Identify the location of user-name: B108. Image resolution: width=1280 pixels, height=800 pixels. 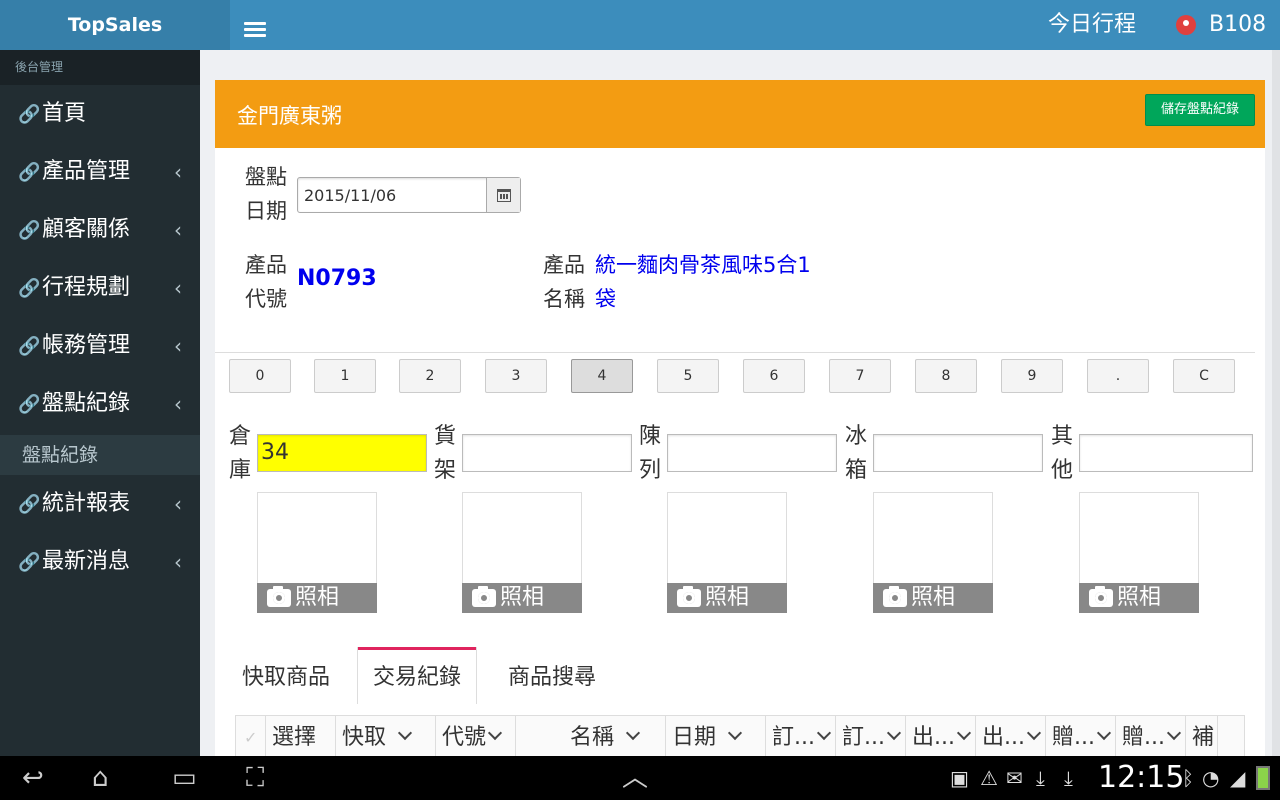
(1237, 25).